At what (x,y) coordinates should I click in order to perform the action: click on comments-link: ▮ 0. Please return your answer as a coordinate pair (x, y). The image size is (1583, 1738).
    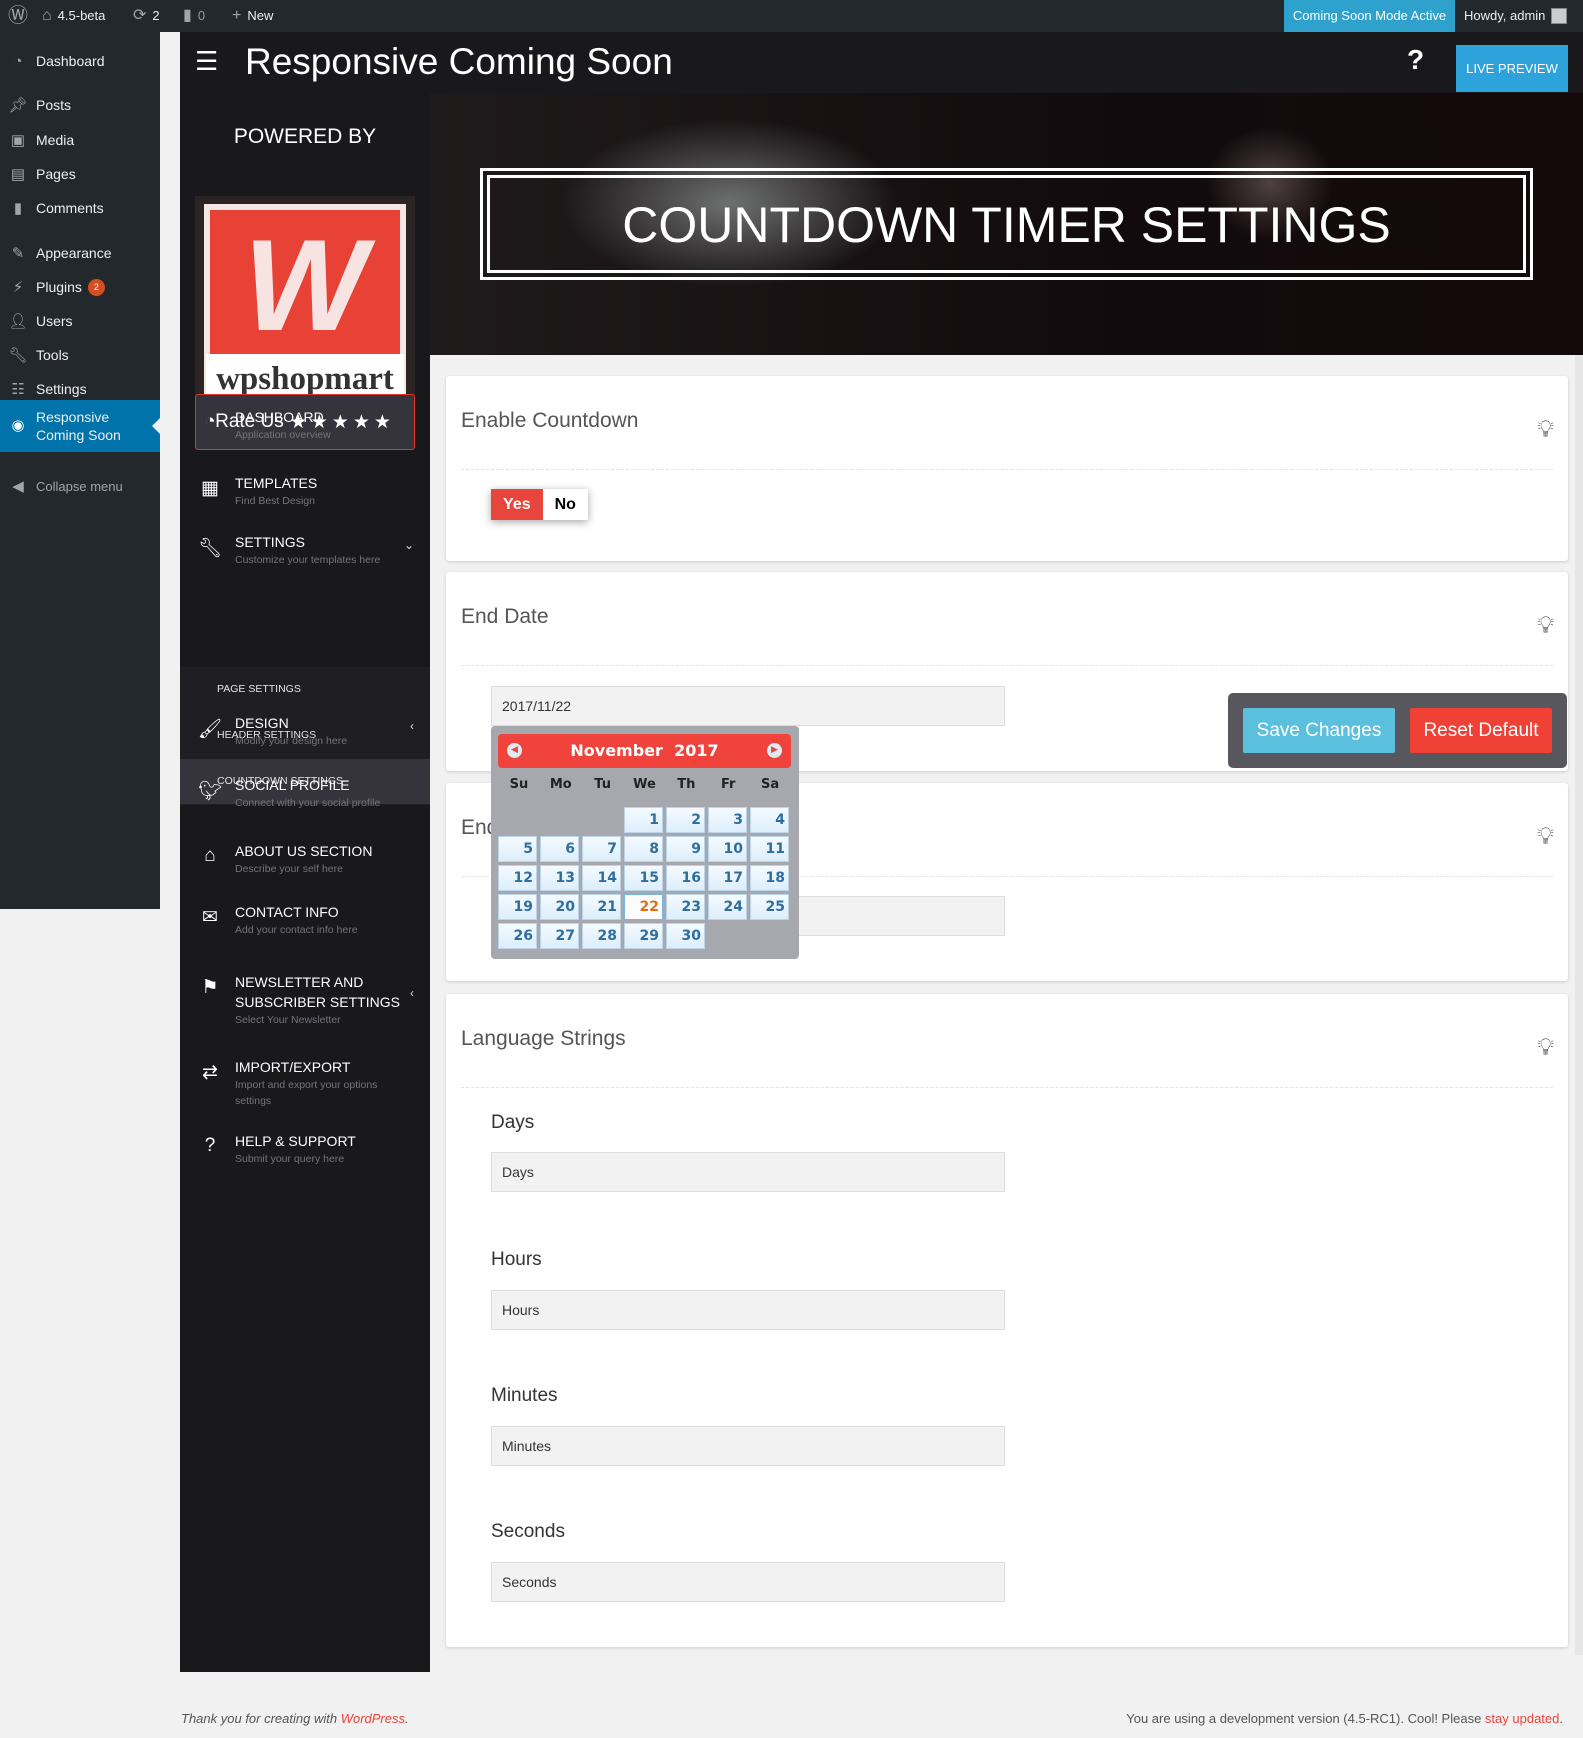
    Looking at the image, I should click on (194, 16).